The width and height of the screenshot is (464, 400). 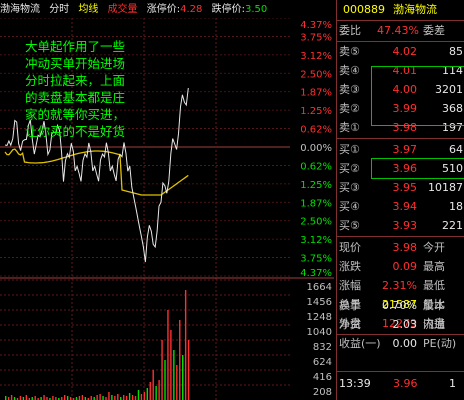 What do you see at coordinates (350, 30) in the screenshot?
I see `ratio-label: 委比` at bounding box center [350, 30].